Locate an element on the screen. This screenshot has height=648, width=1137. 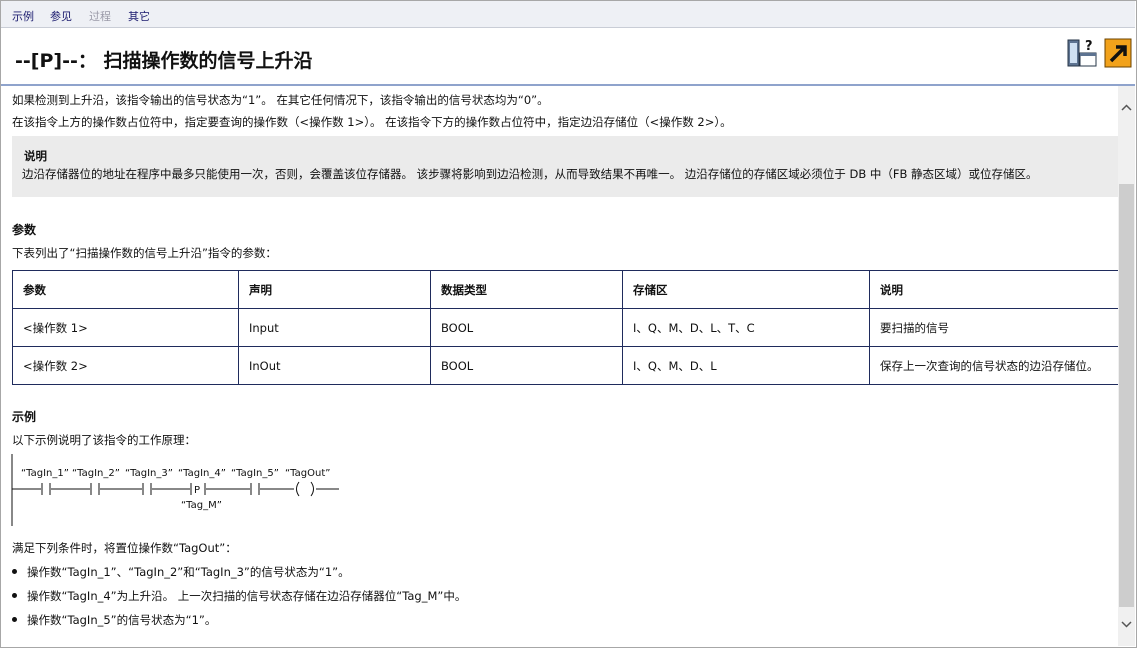
contact-tagin-3: “TagIn_3” is located at coordinates (149, 482).